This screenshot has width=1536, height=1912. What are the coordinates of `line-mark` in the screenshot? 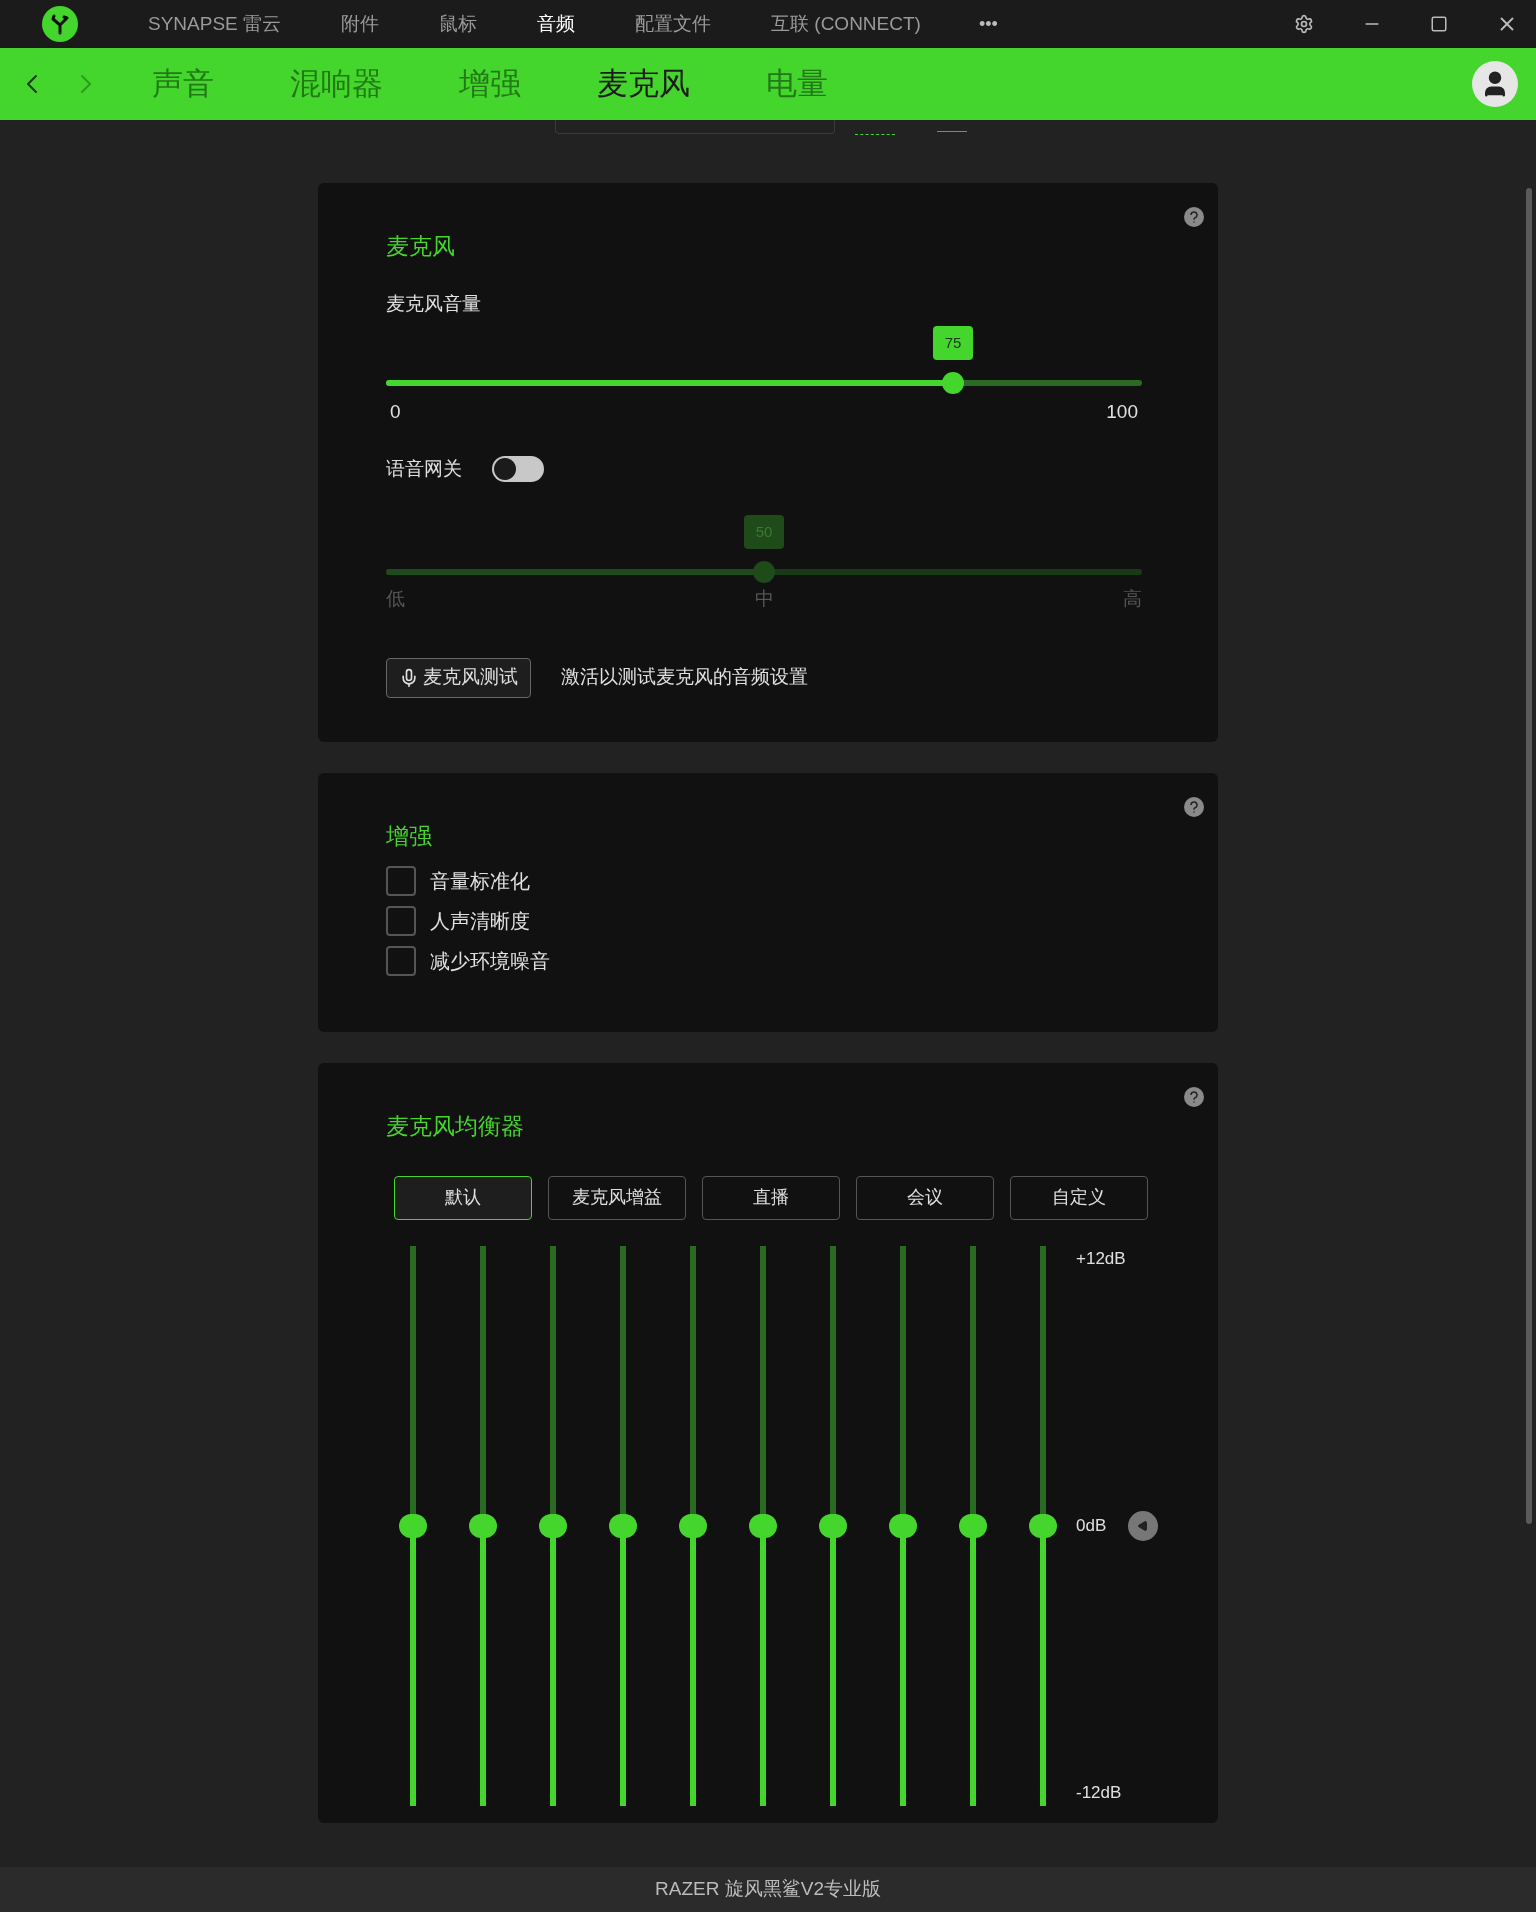 It's located at (952, 131).